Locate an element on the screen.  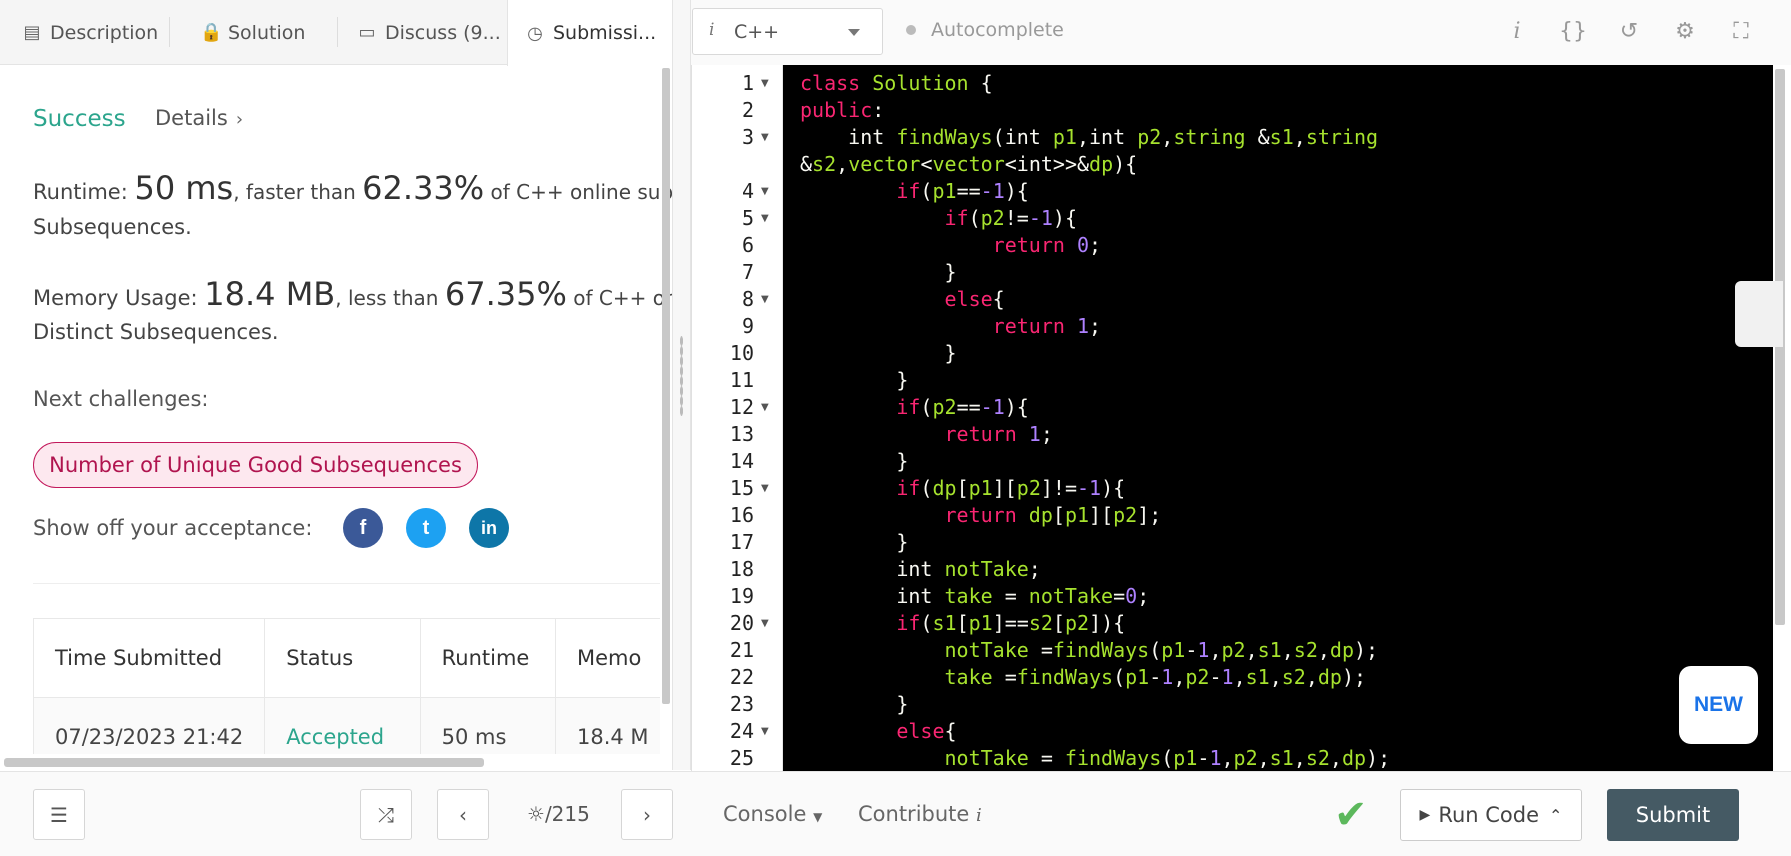
run-code-button: ▶ Run Code ⌃ is located at coordinates (1491, 815).